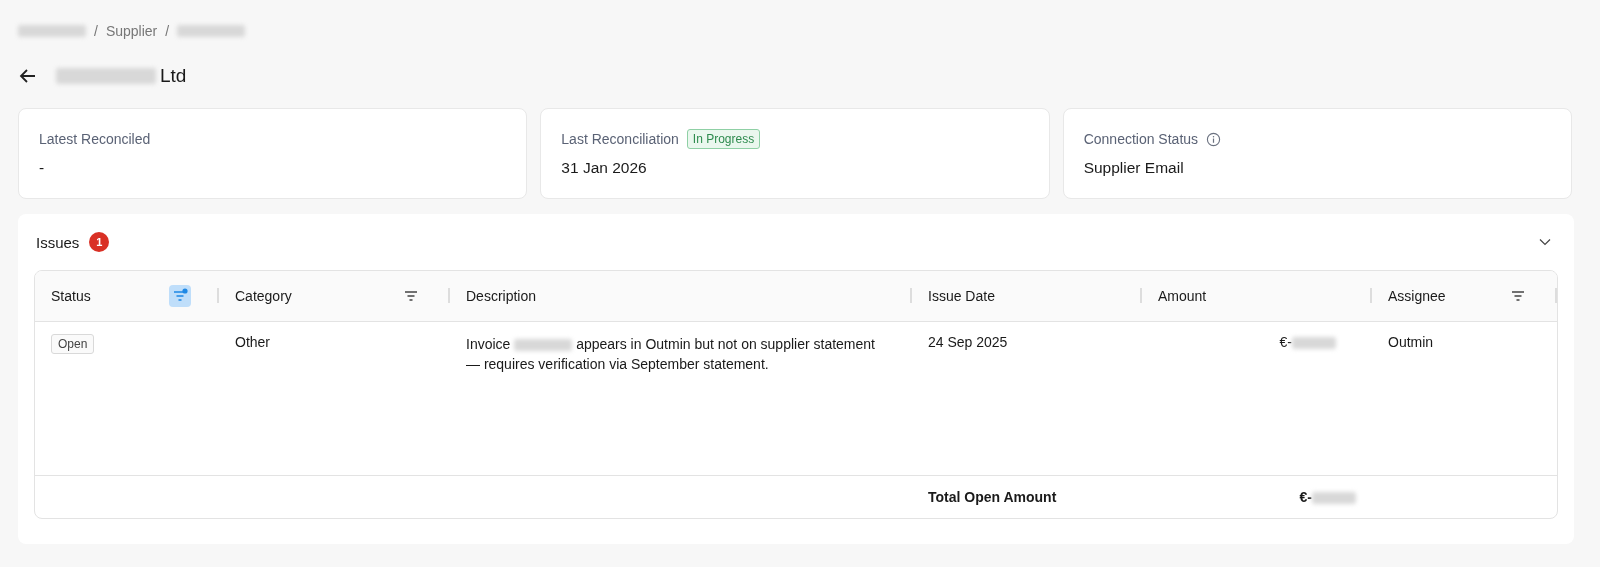 This screenshot has height=567, width=1600. Describe the element at coordinates (1027, 296) in the screenshot. I see `column-header: Issue Date` at that location.